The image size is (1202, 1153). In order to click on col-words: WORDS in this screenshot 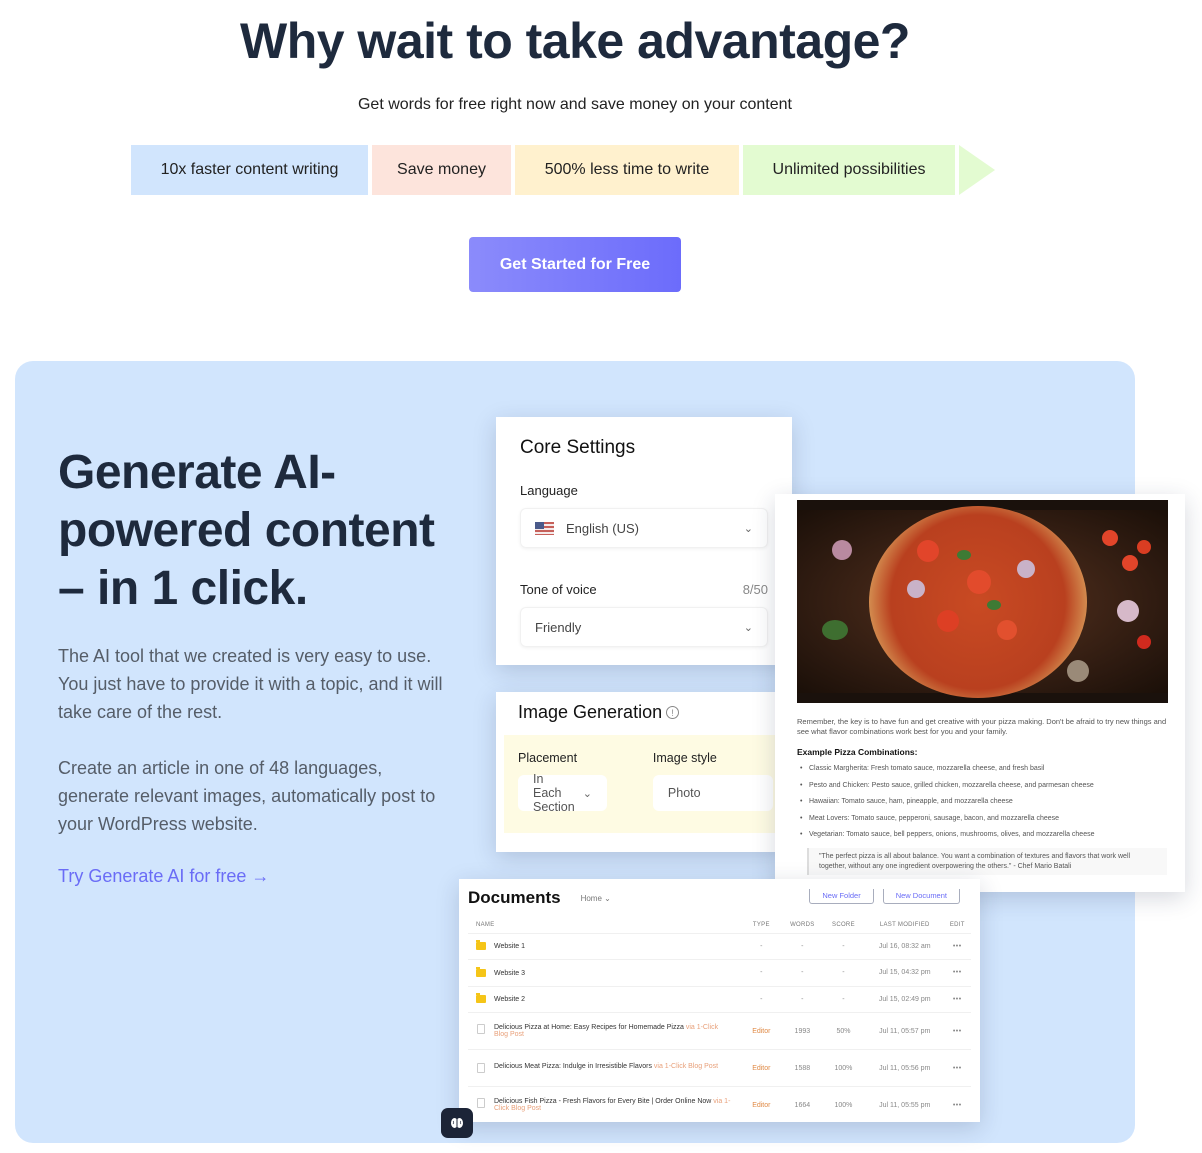, I will do `click(802, 925)`.